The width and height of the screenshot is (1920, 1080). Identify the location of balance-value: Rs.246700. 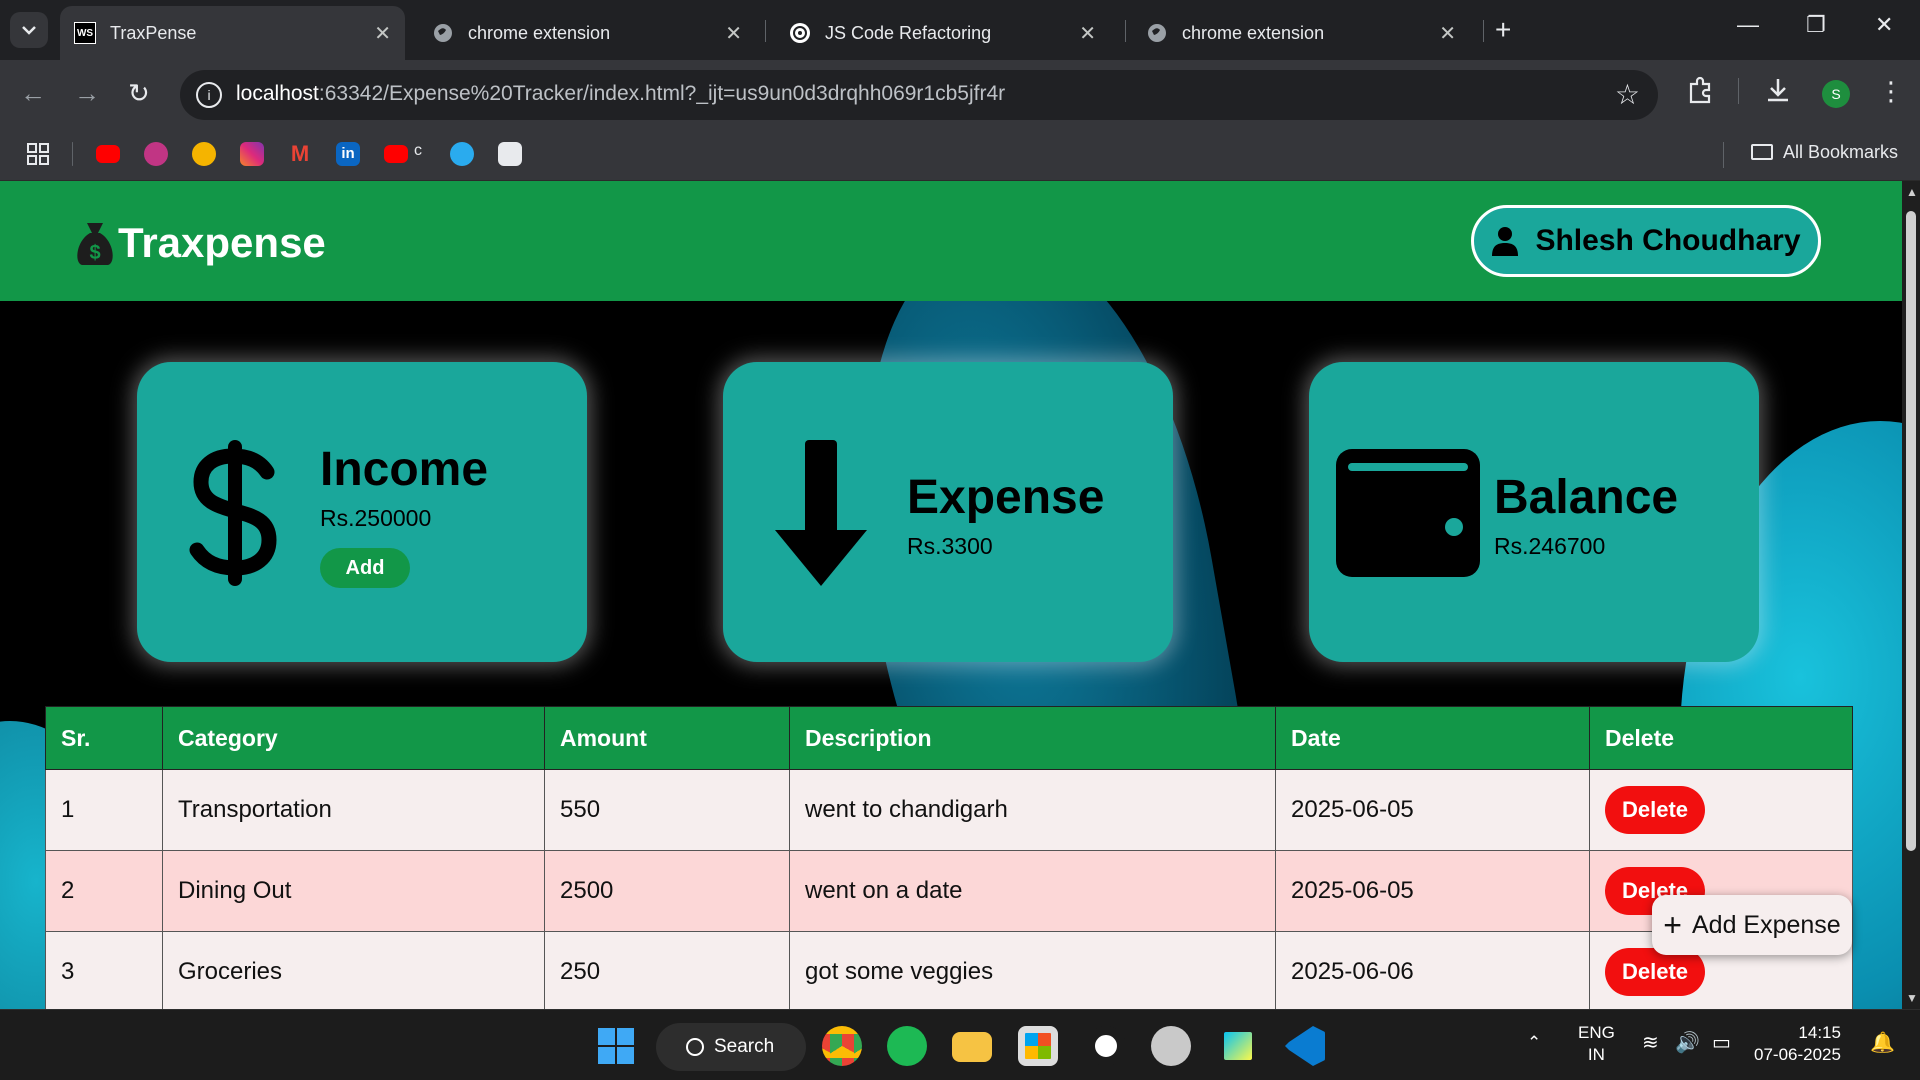
(1550, 546).